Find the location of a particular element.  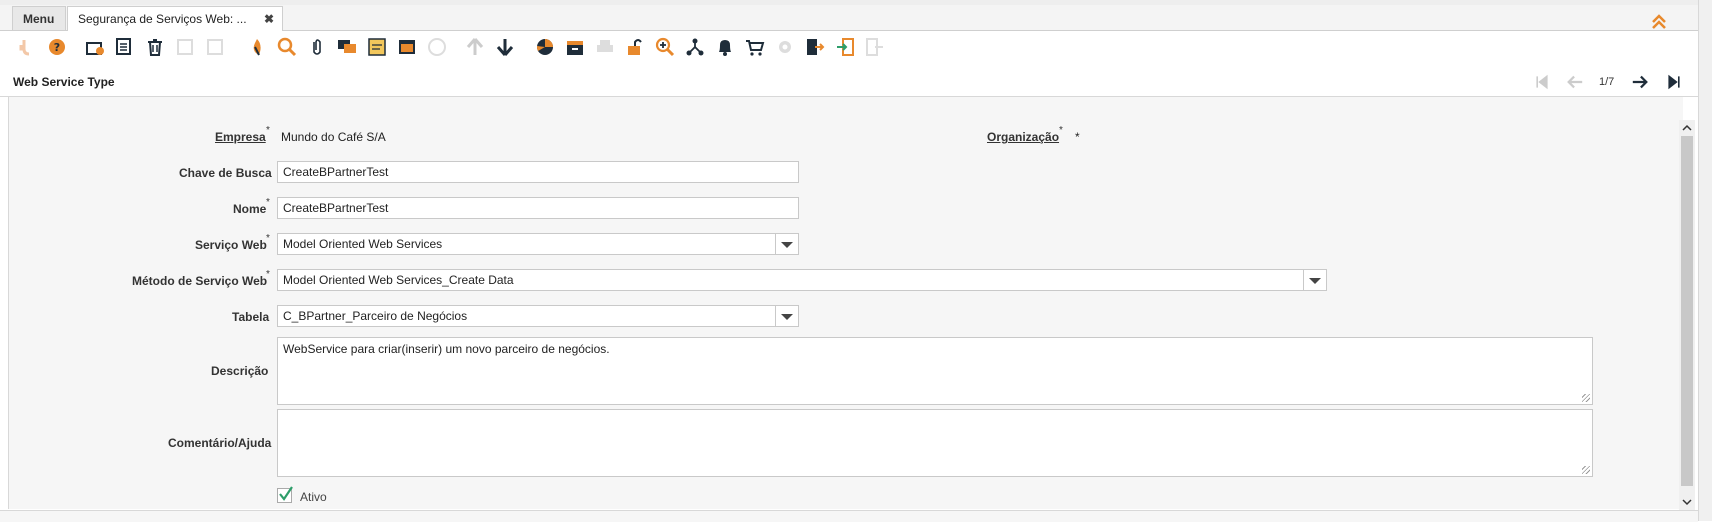

report-icon is located at coordinates (545, 47).